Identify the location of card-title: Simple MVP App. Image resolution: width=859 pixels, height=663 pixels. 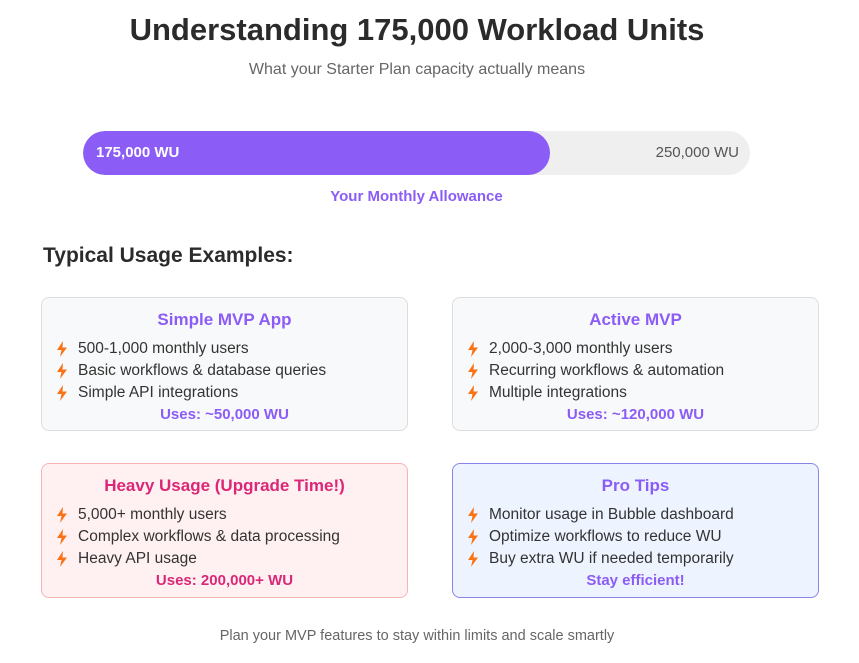
(224, 319).